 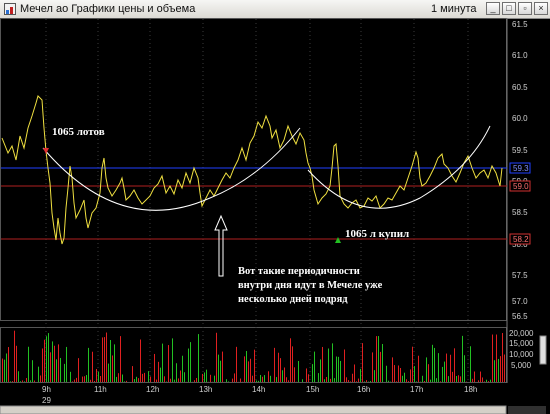 I want to click on minimize-icon: _, so click(x=493, y=8).